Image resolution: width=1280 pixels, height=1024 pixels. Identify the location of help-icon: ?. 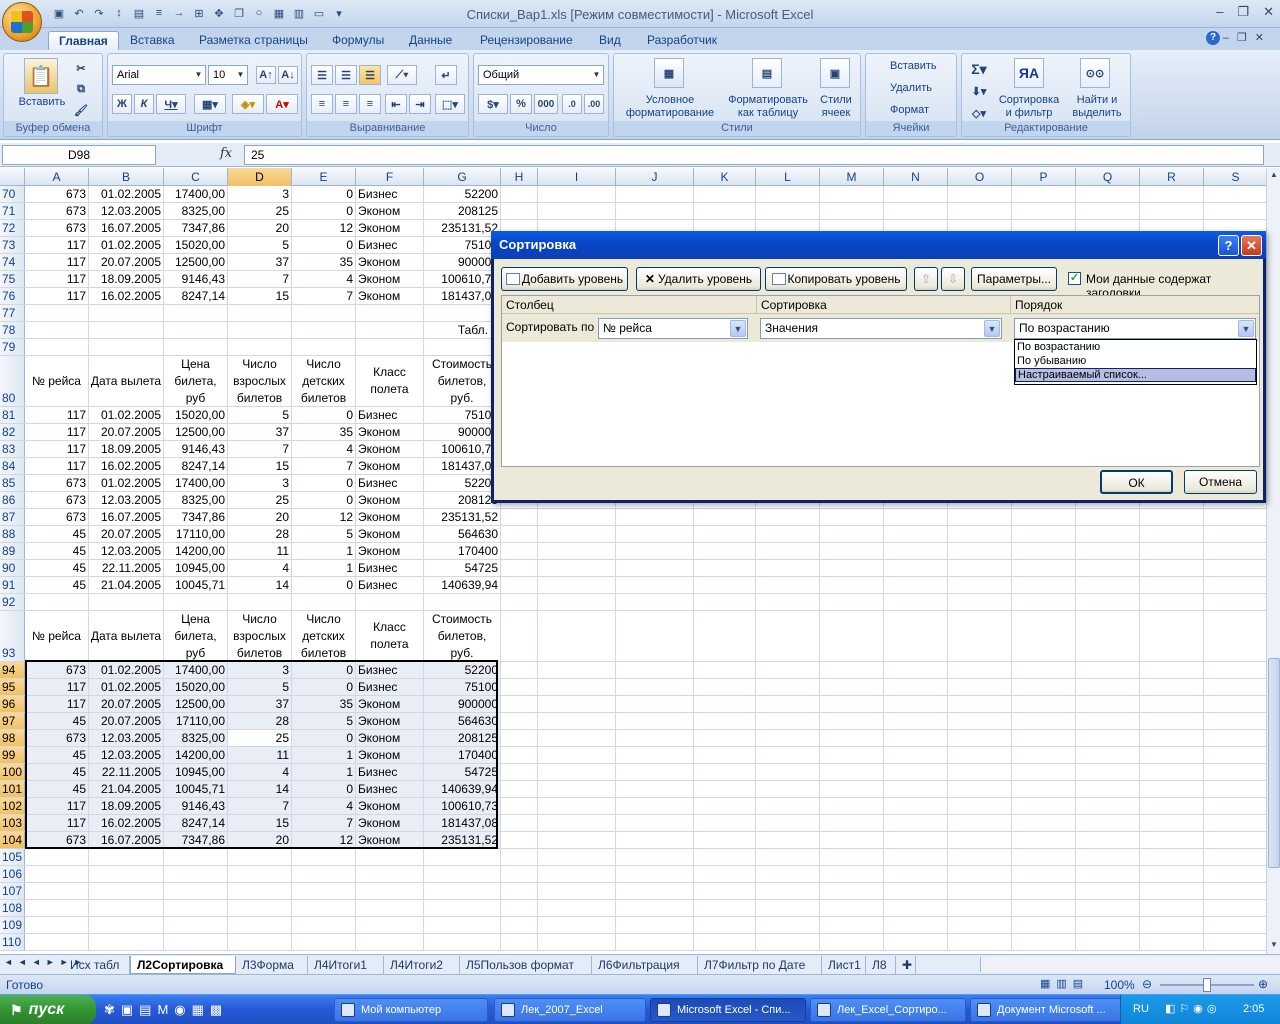
(1213, 38).